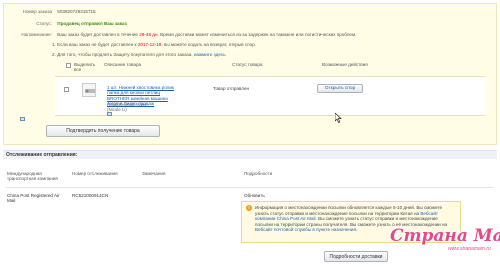 The width and height of the screenshot is (500, 267). What do you see at coordinates (66, 89) in the screenshot?
I see `item-checkbox` at bounding box center [66, 89].